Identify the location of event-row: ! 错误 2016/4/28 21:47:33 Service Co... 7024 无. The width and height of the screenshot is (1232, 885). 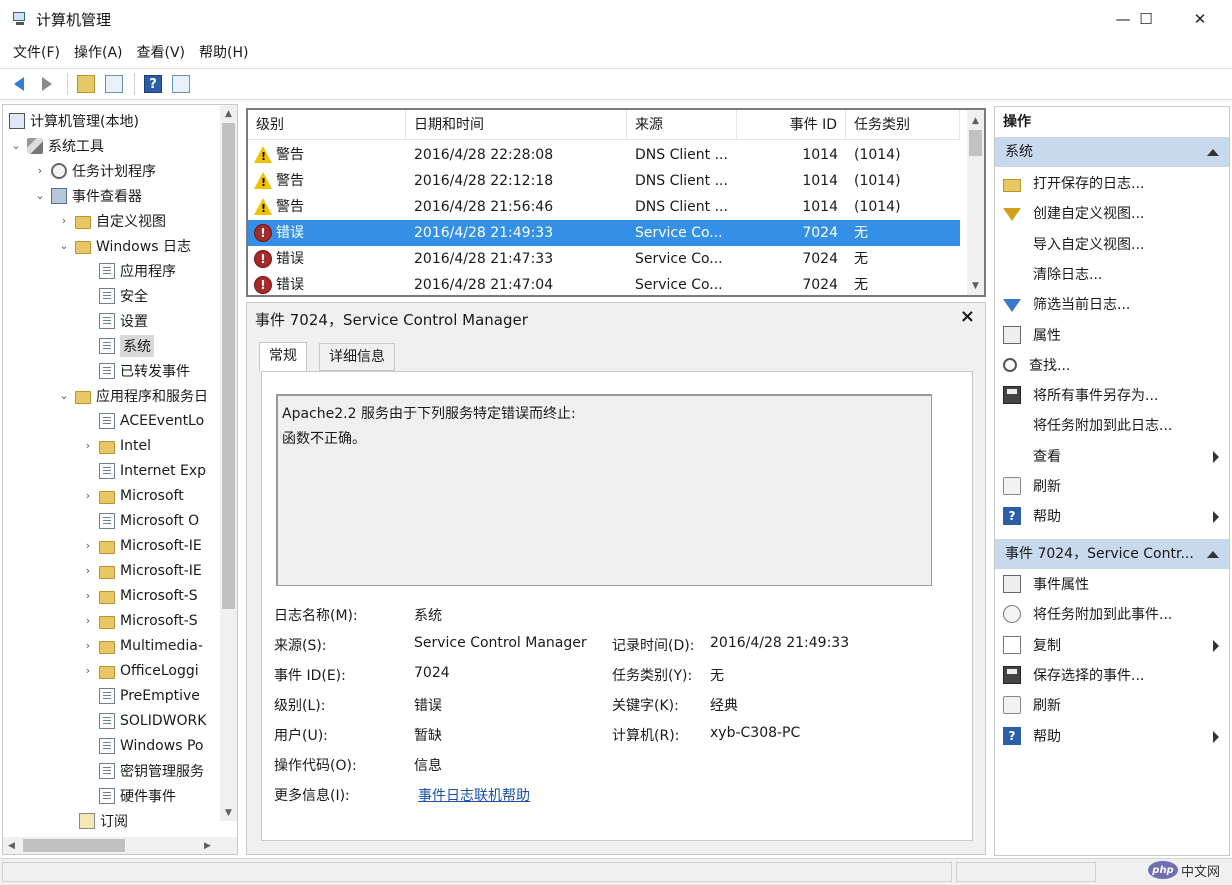
(604, 259).